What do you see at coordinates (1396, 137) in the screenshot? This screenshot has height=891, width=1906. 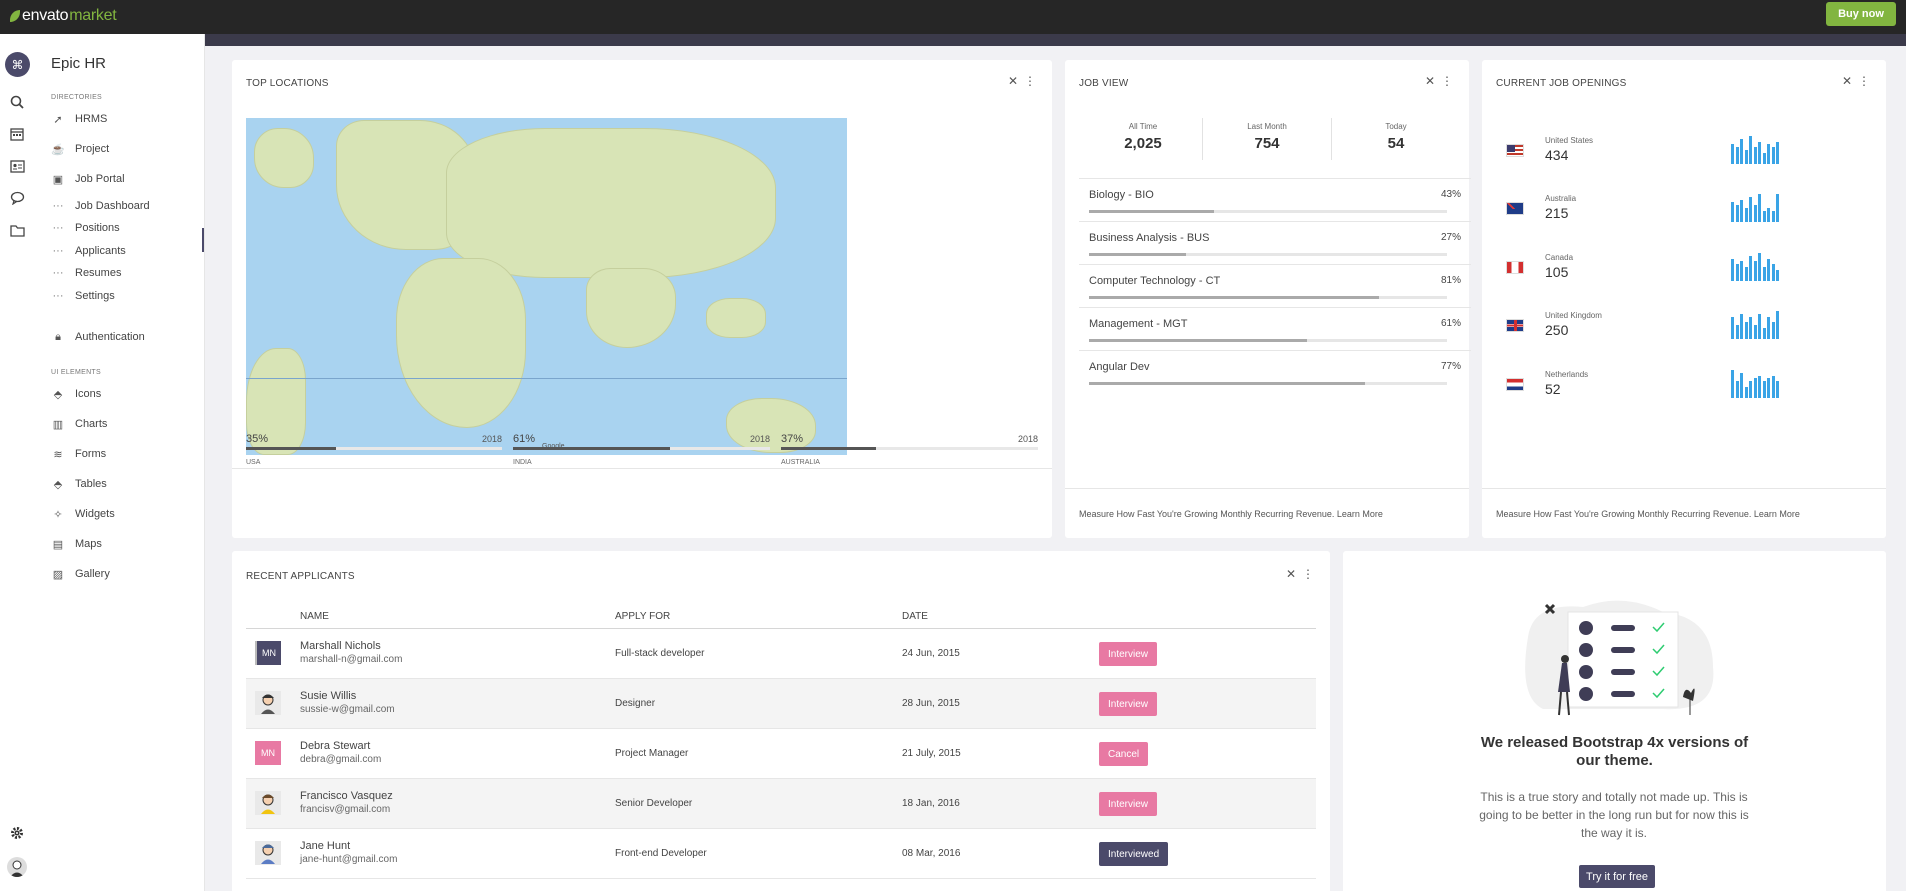 I see `job-view-today: Today 54` at bounding box center [1396, 137].